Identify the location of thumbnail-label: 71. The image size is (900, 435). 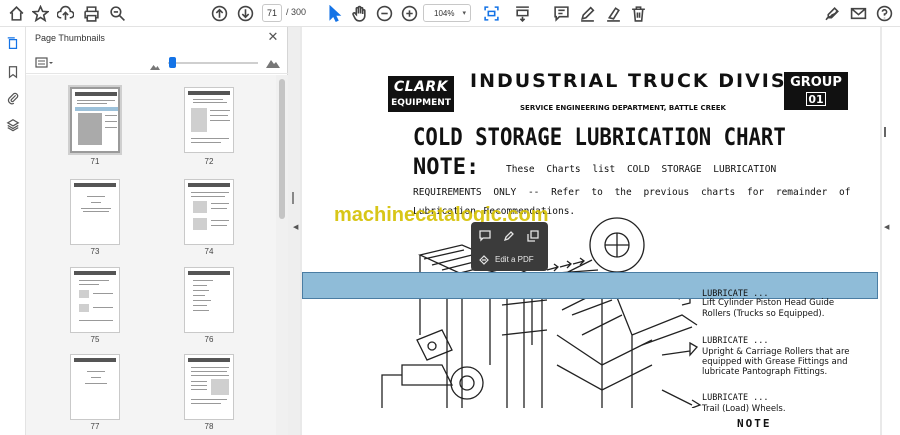
(95, 161).